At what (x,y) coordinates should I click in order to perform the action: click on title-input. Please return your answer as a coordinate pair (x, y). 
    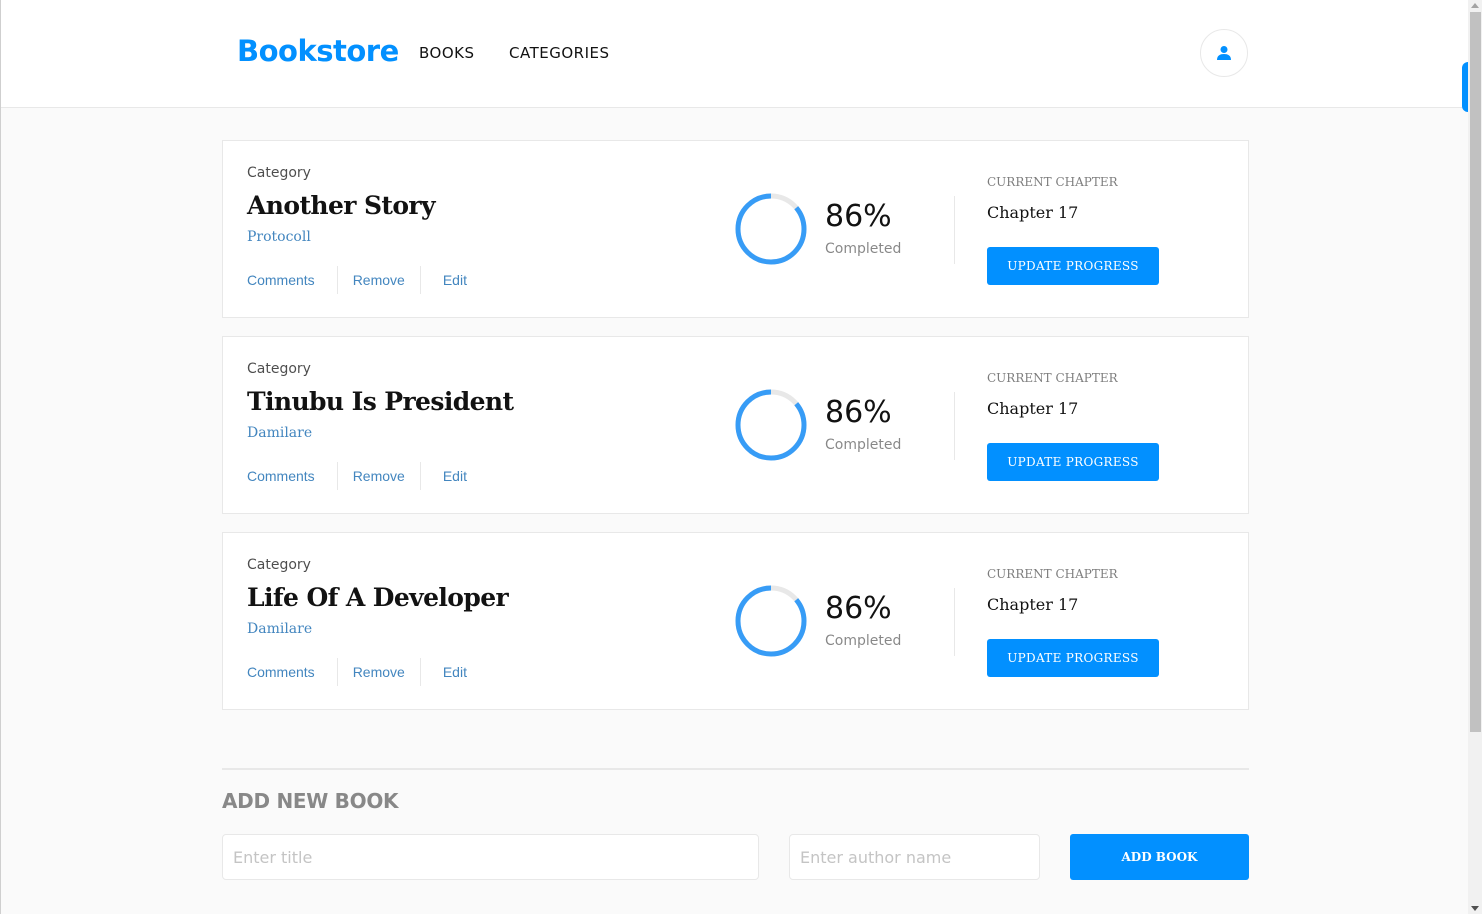
    Looking at the image, I should click on (490, 857).